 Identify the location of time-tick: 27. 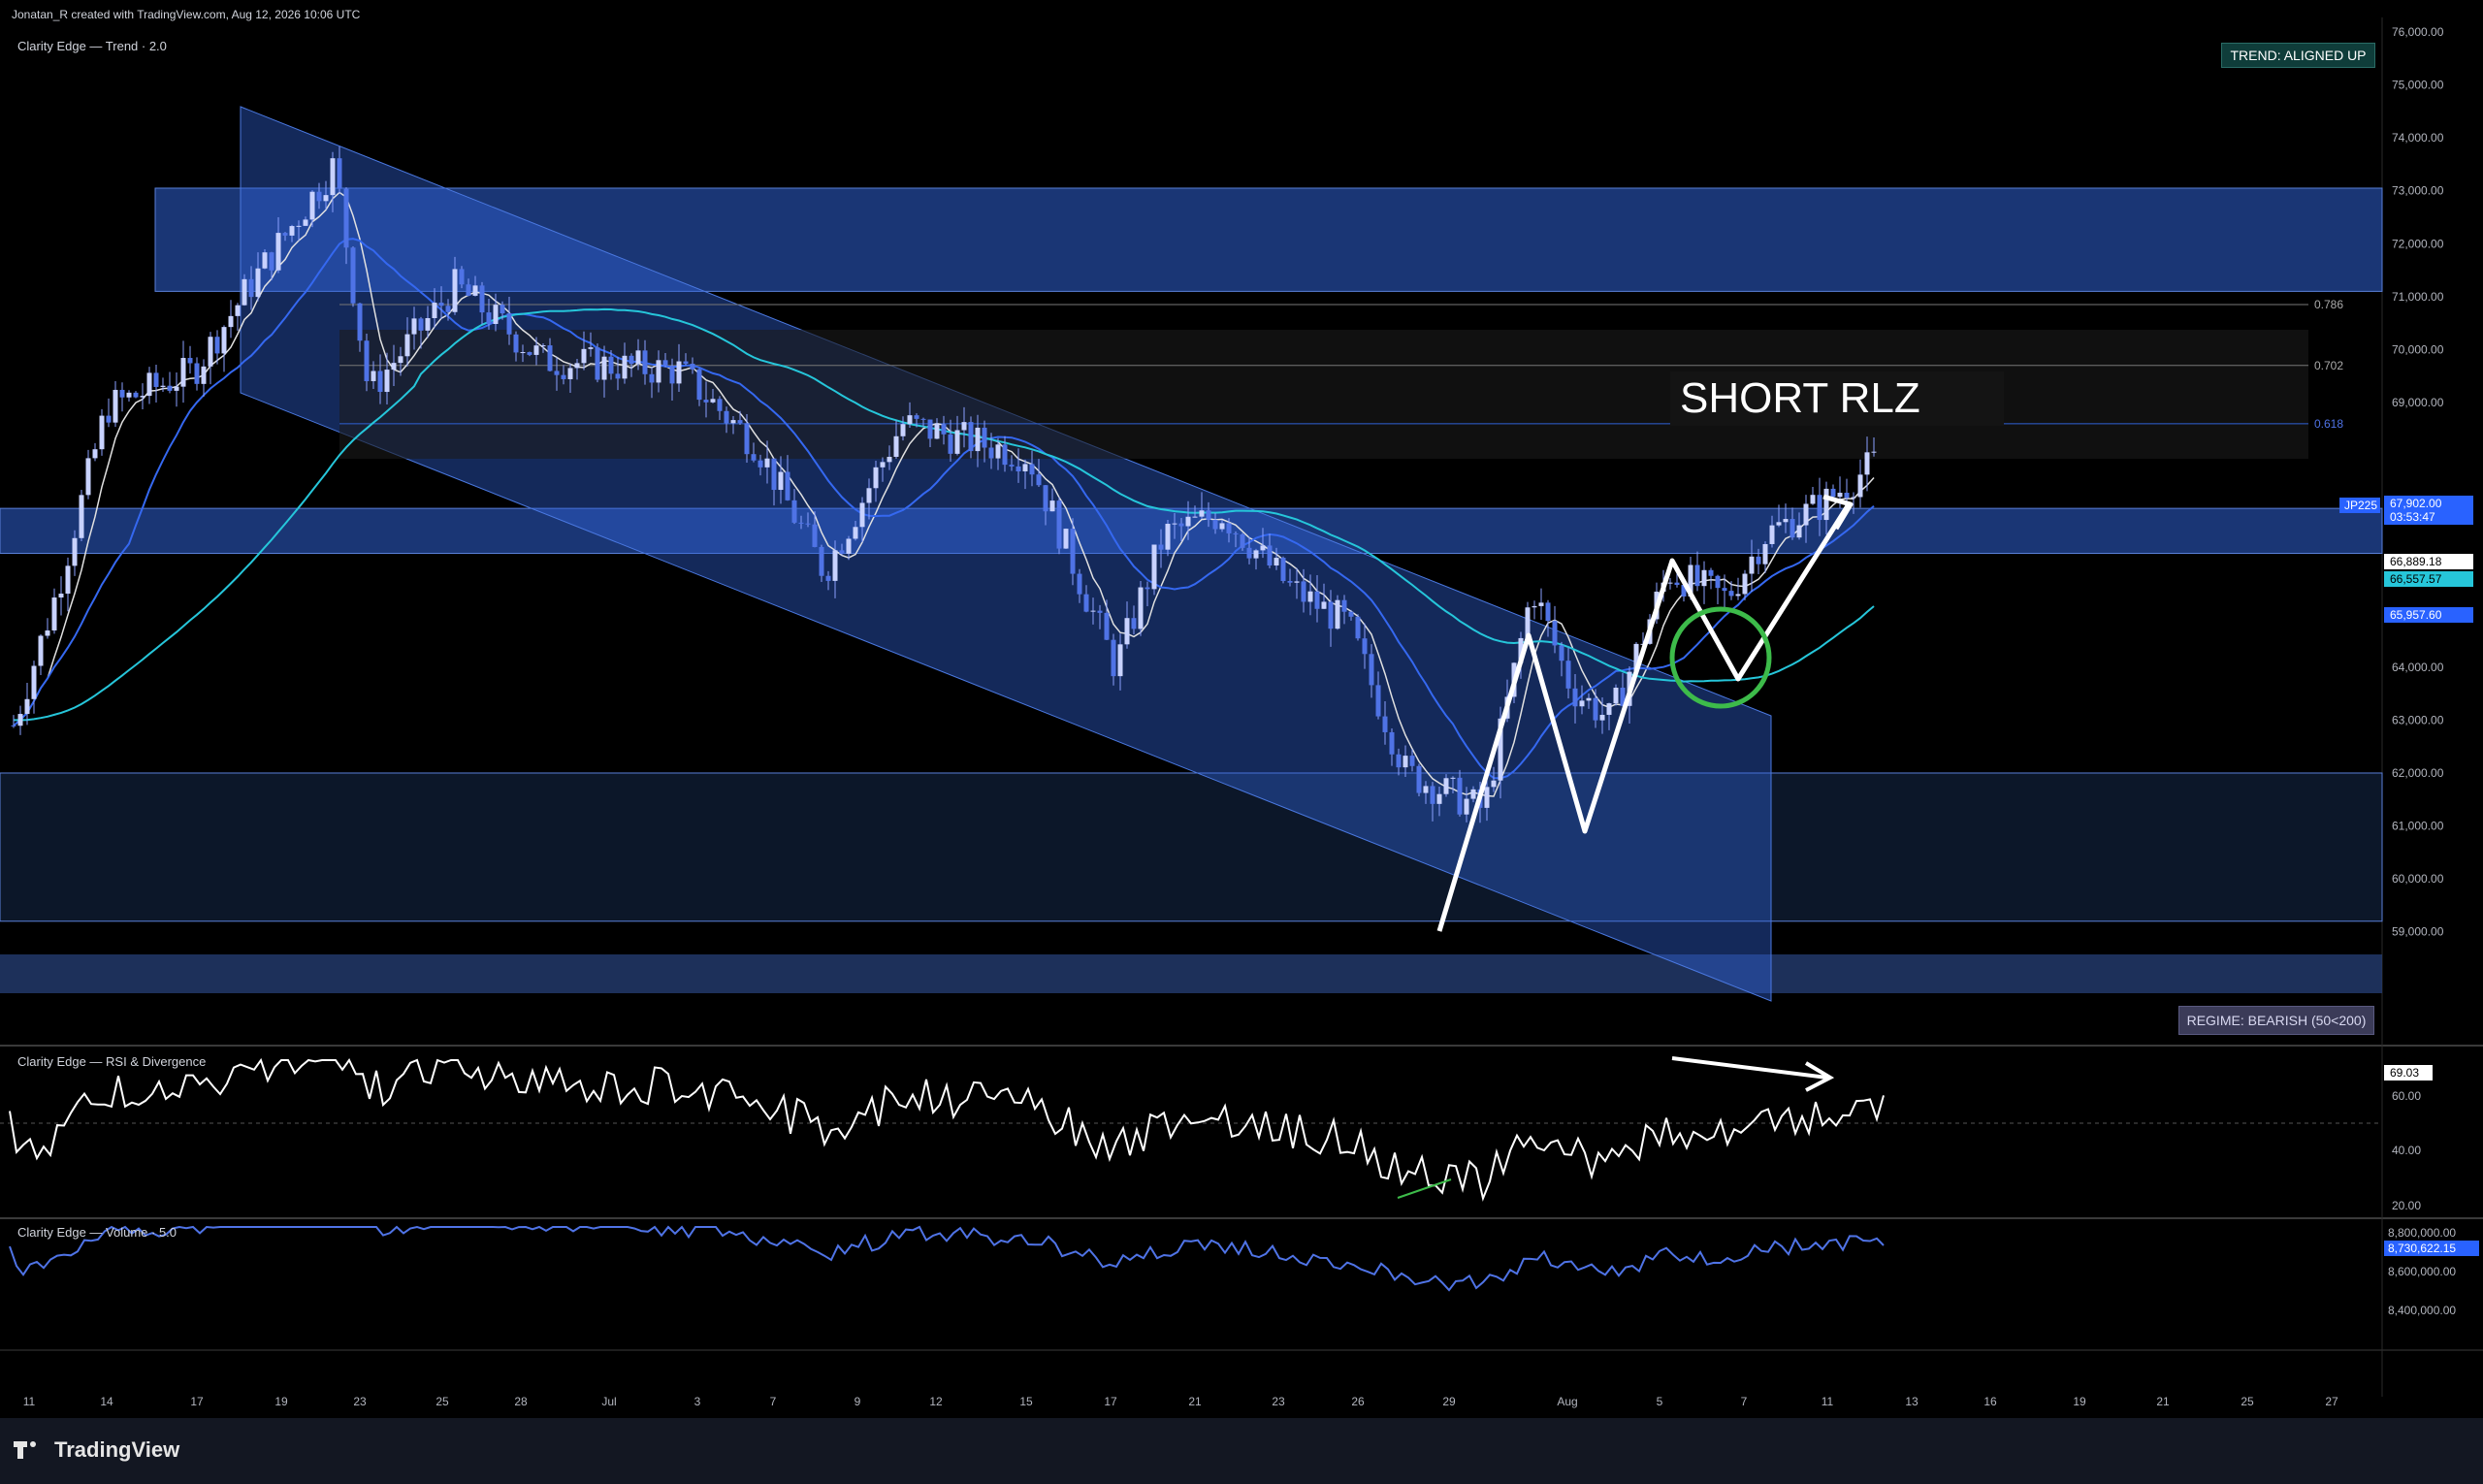
(2332, 1401).